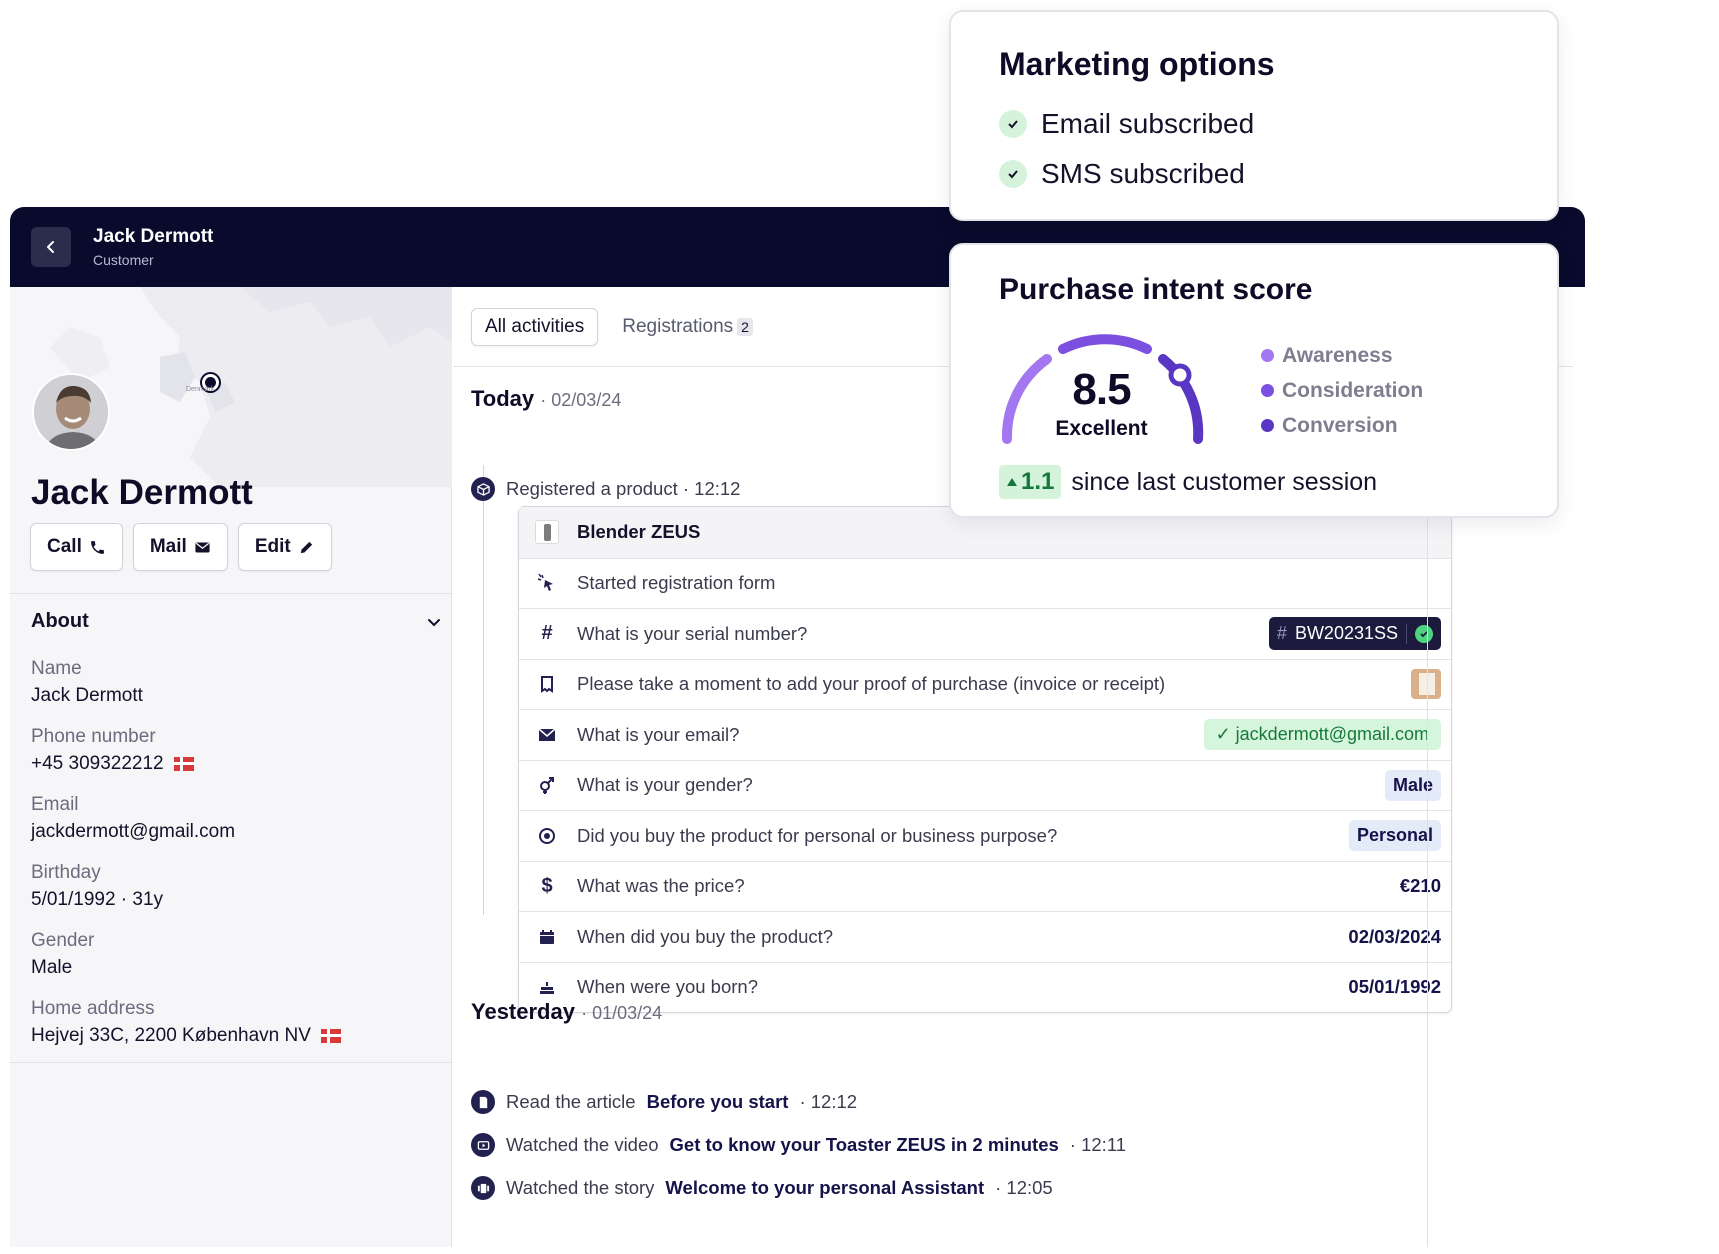  What do you see at coordinates (231, 1035) in the screenshot?
I see `field-value-row: Hejvej 33C, 2200 København NV` at bounding box center [231, 1035].